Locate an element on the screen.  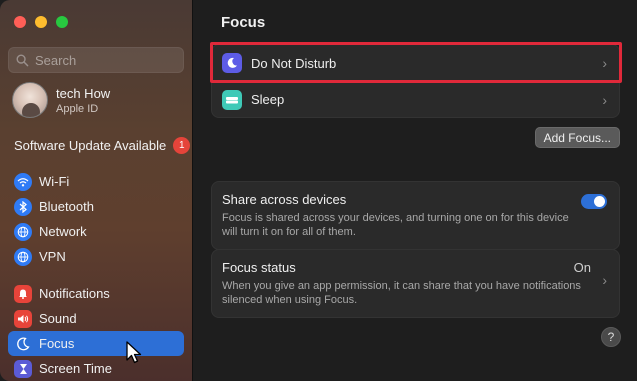
account-name: tech How is located at coordinates (83, 93).